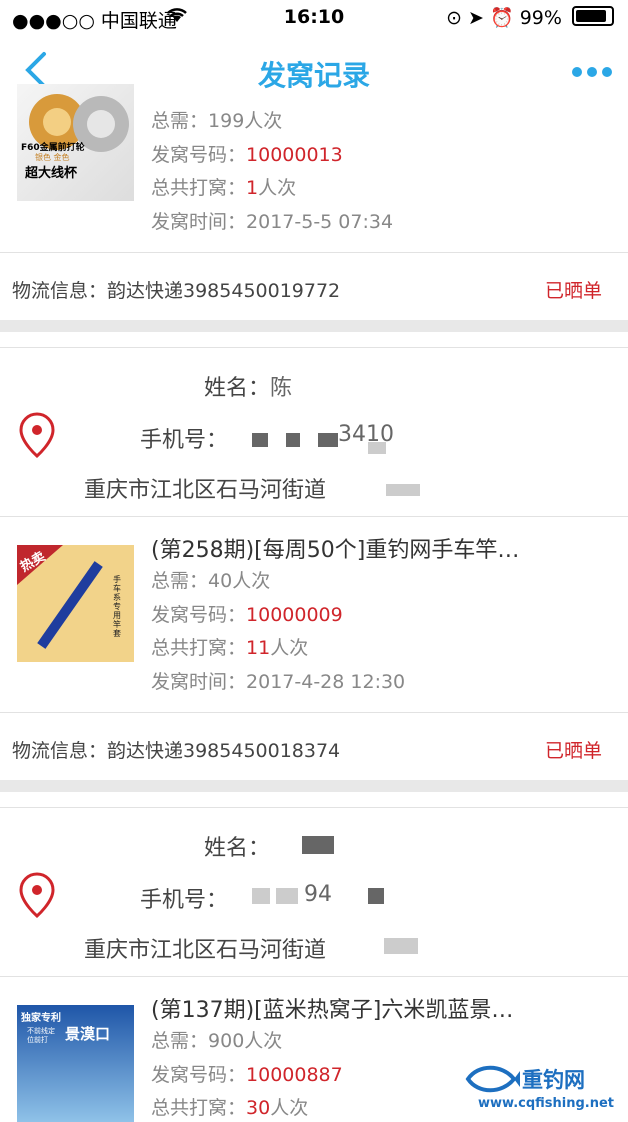 Image resolution: width=628 pixels, height=1122 pixels. What do you see at coordinates (217, 121) in the screenshot?
I see `total-needed: 总需：199人次` at bounding box center [217, 121].